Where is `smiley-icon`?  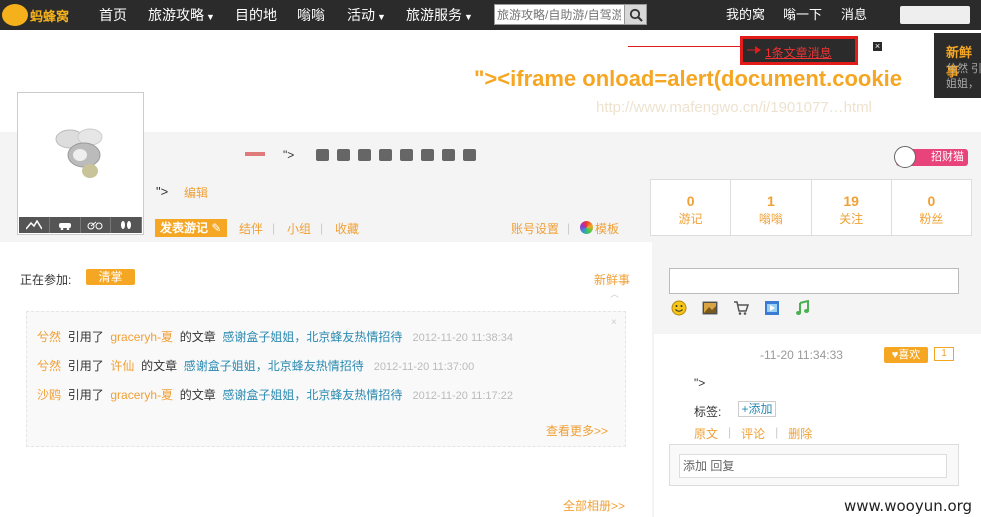
smiley-icon is located at coordinates (679, 308).